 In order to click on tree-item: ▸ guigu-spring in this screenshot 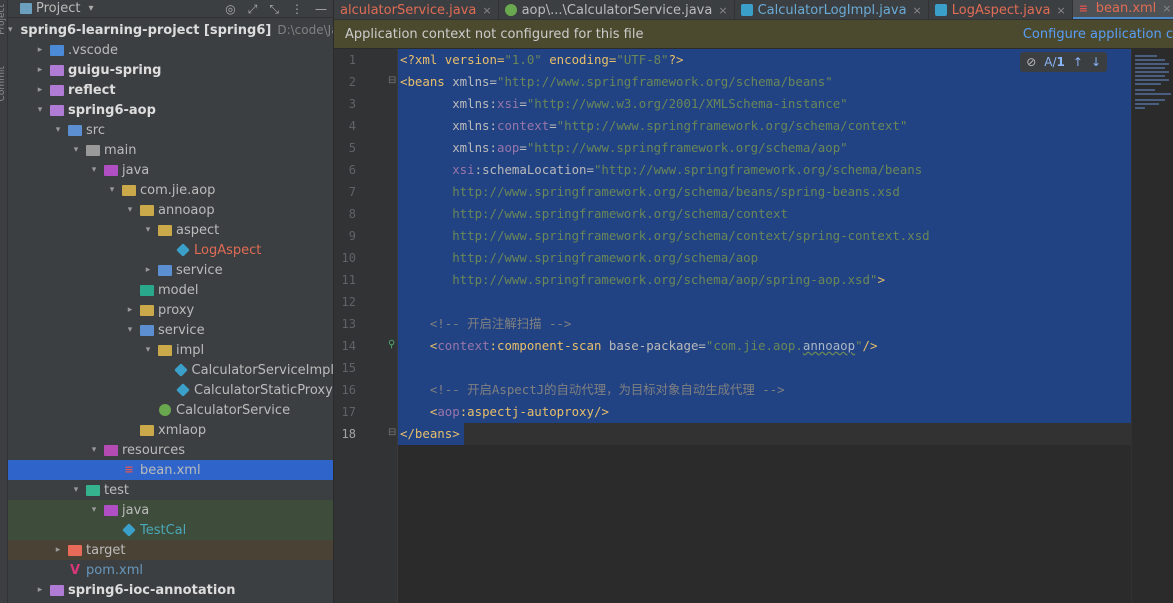, I will do `click(170, 70)`.